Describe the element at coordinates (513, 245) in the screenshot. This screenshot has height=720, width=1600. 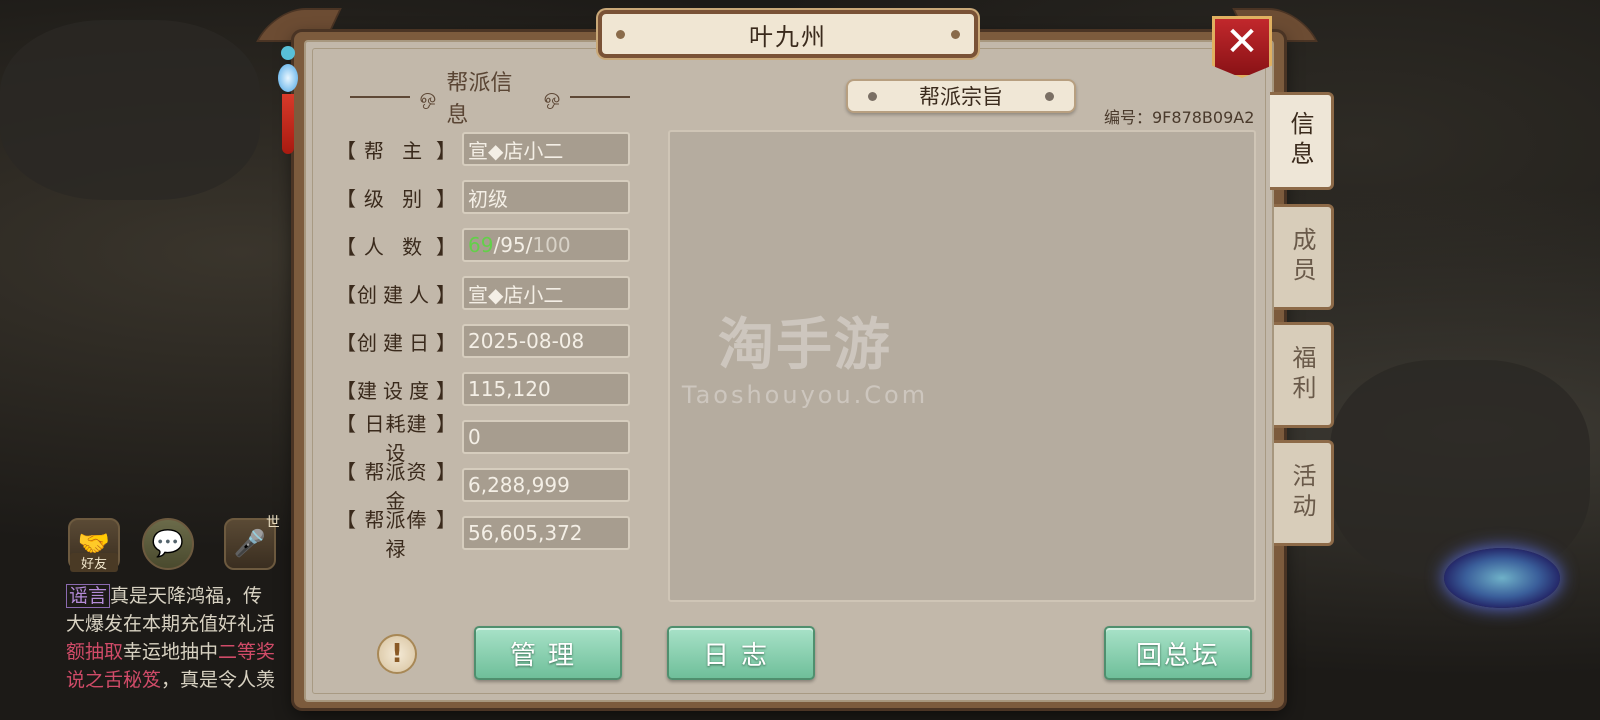
I see `members-active: 95` at that location.